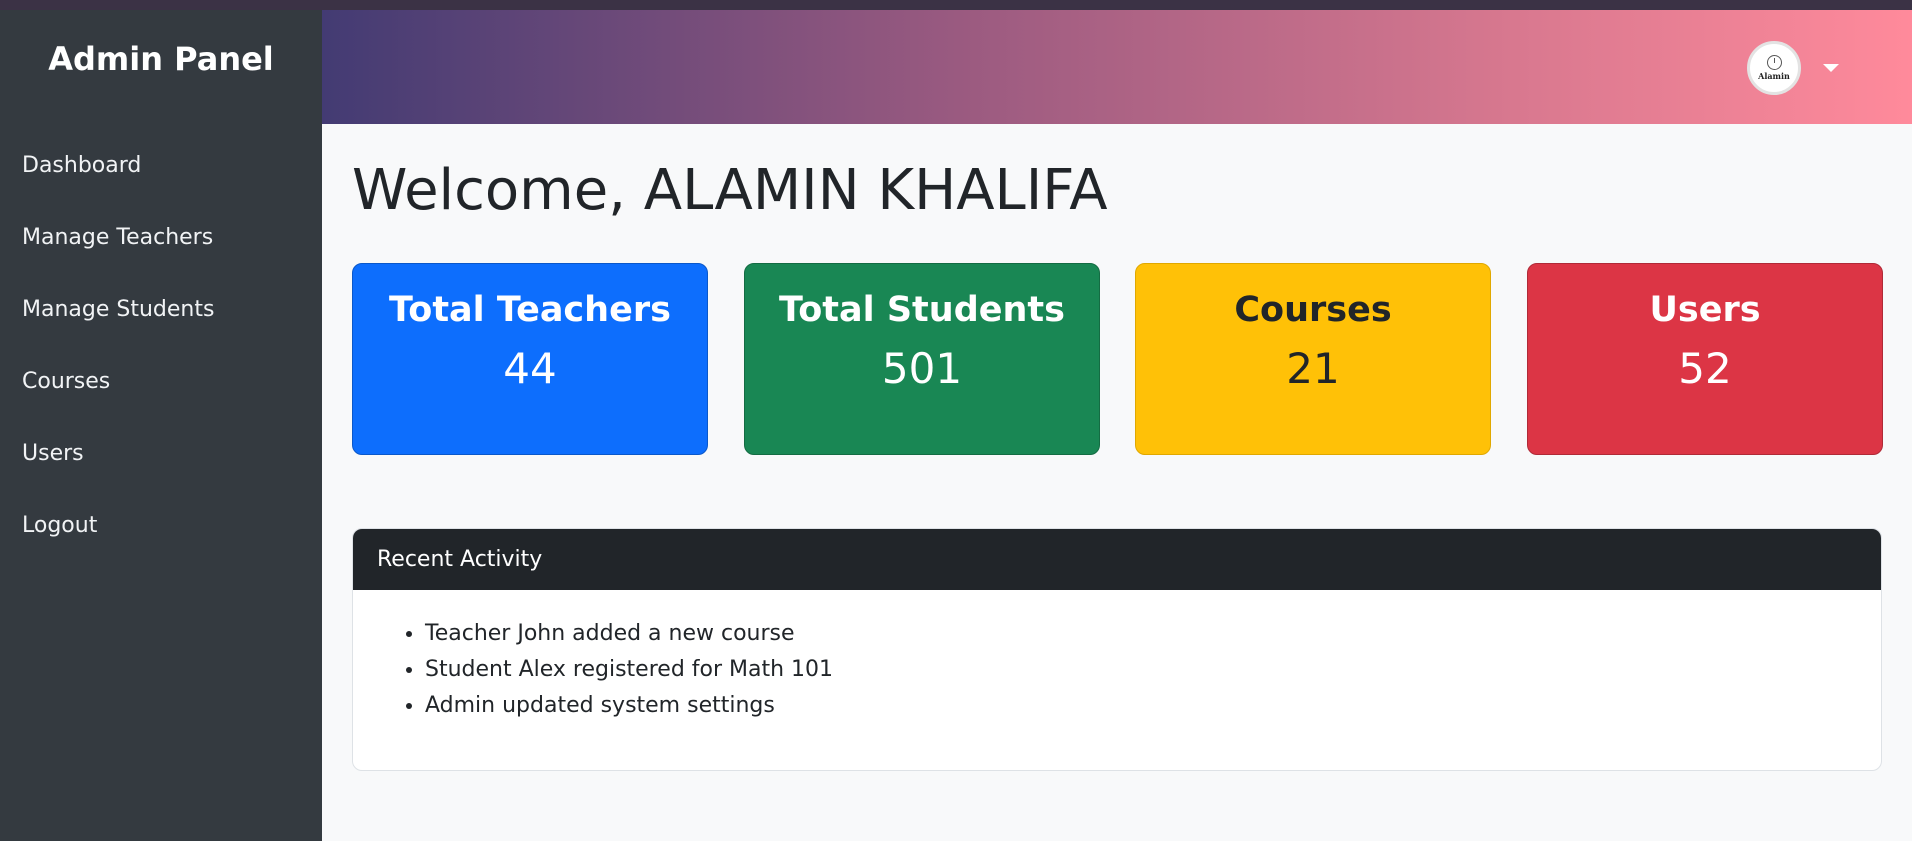 The image size is (1912, 841). I want to click on stat-card-title: Users, so click(1705, 310).